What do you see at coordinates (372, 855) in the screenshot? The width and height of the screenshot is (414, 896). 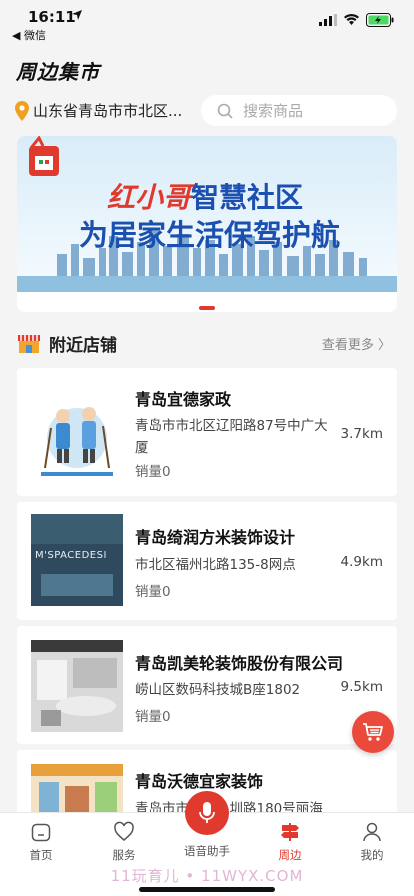 I see `tab-label: 我的` at bounding box center [372, 855].